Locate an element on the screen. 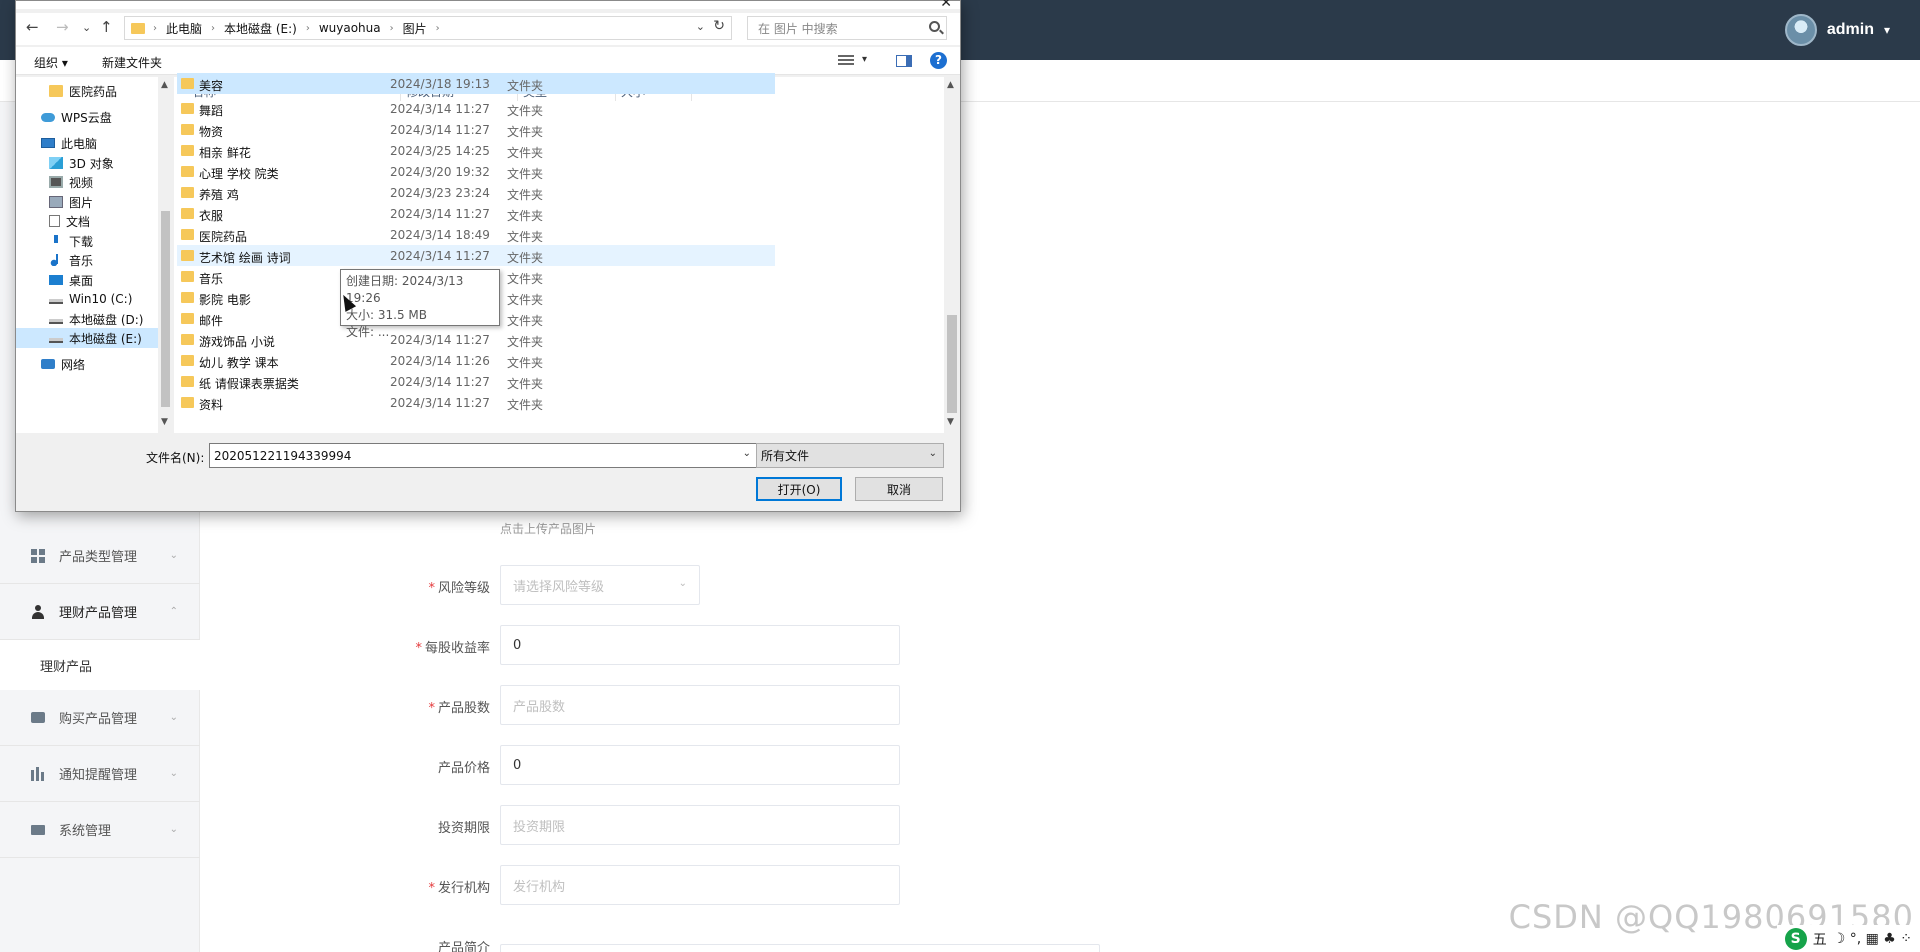  sidebar-item-notifications: 通知提醒管理 ⌄ is located at coordinates (100, 774).